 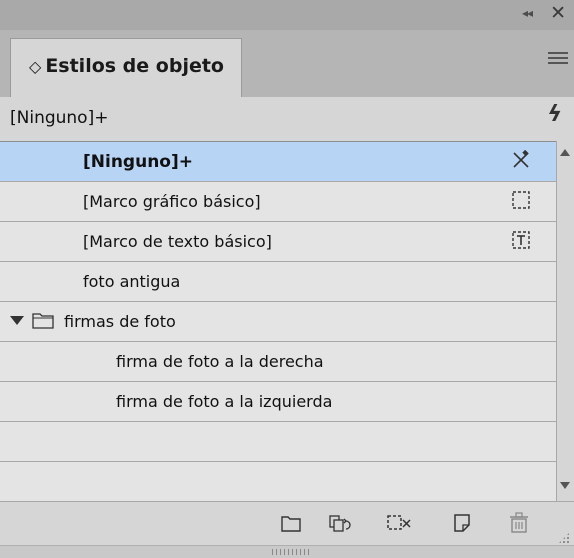 What do you see at coordinates (521, 200) in the screenshot?
I see `dashed-frame-icon` at bounding box center [521, 200].